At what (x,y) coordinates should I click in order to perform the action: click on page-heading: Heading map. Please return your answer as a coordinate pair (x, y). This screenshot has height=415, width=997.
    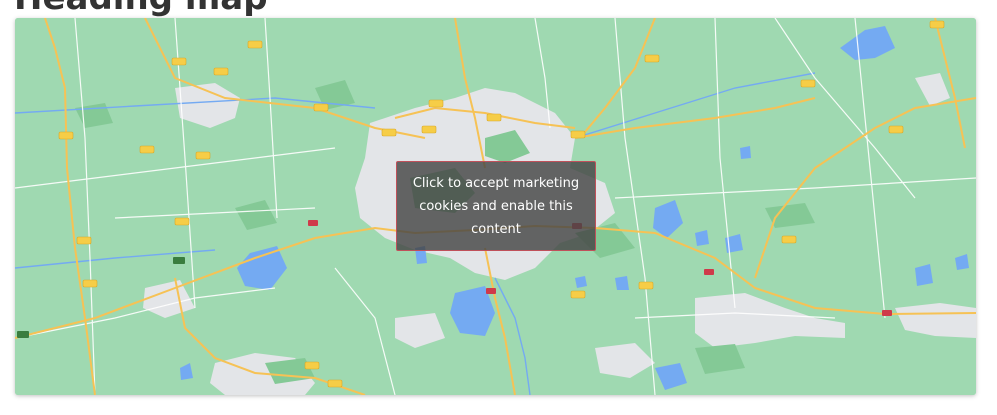
    Looking at the image, I should click on (141, 9).